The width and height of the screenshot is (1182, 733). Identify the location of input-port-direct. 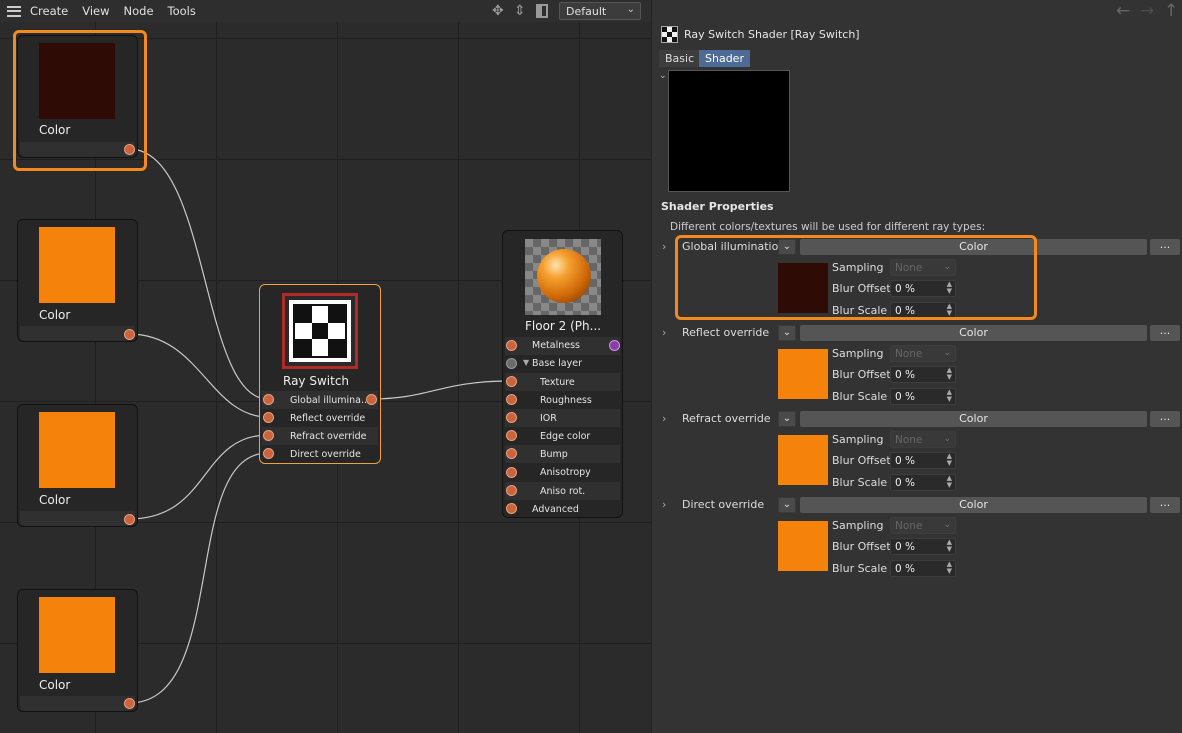
(268, 453).